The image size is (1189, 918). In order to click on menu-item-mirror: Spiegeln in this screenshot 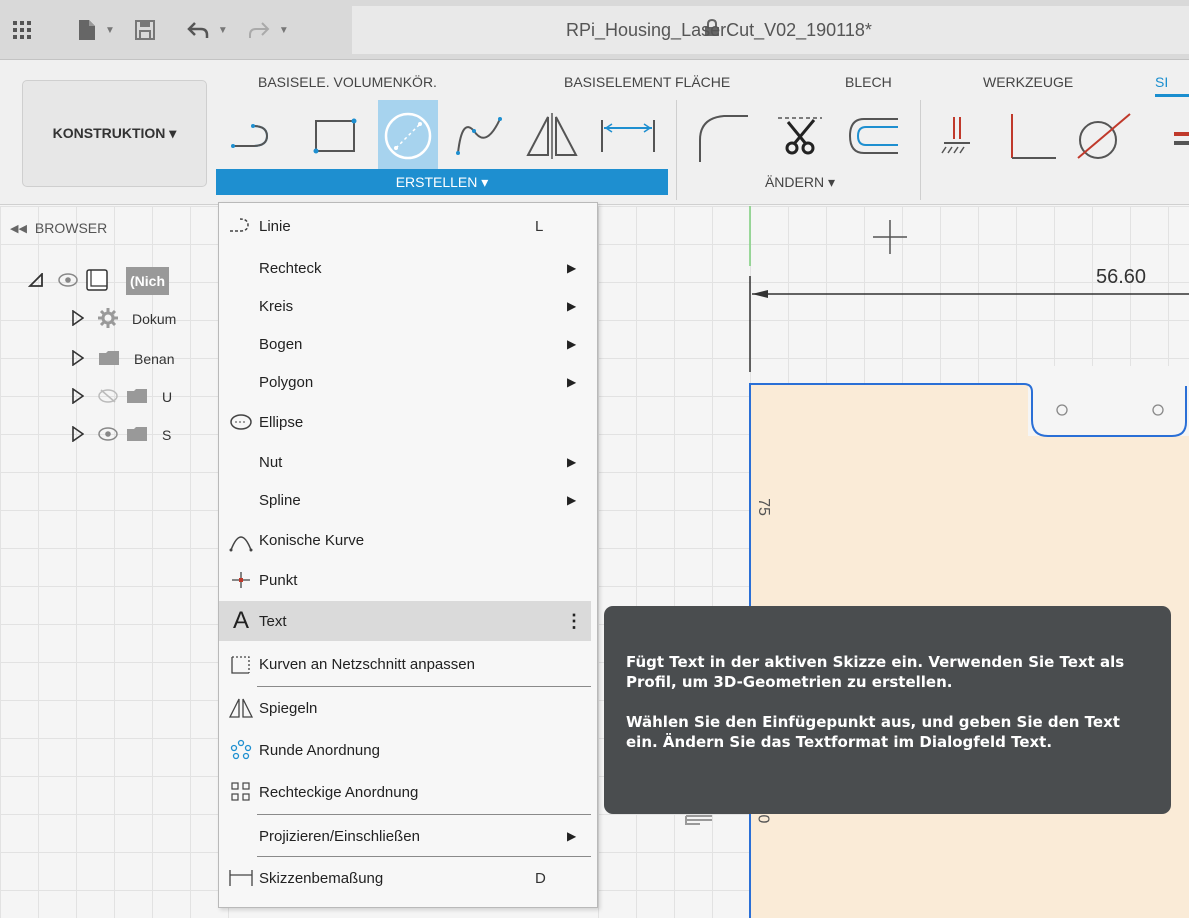, I will do `click(408, 708)`.